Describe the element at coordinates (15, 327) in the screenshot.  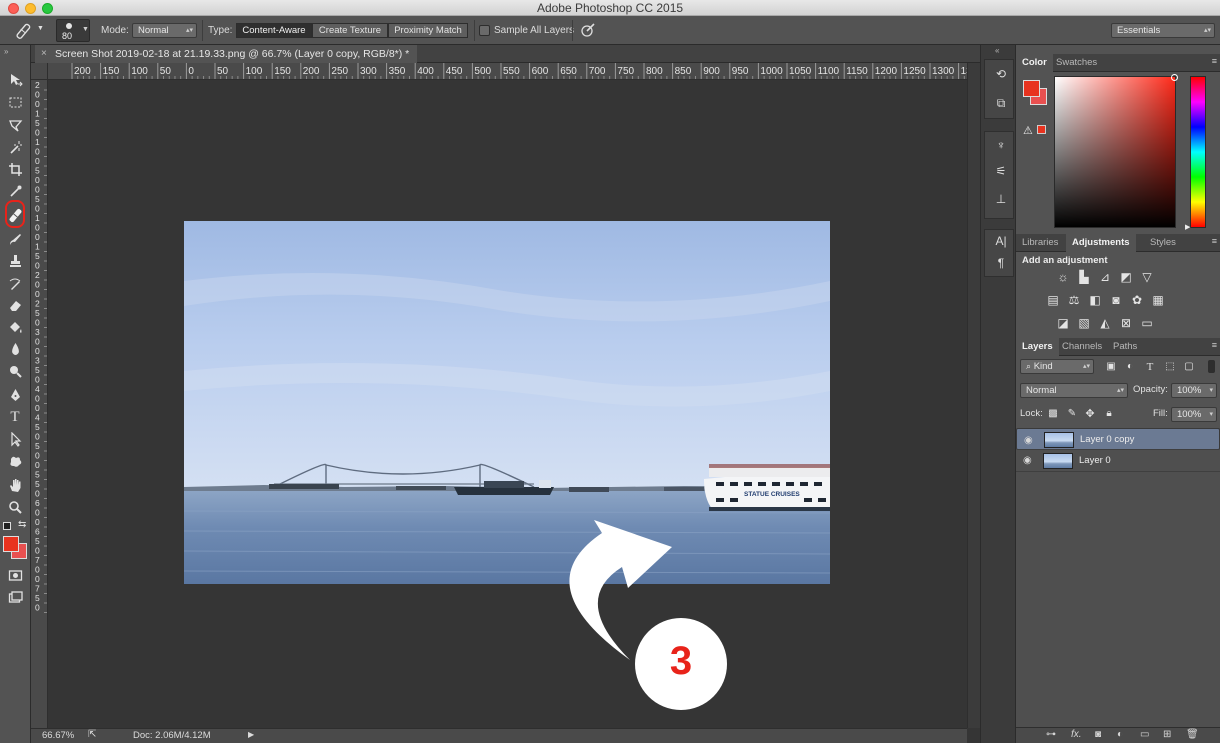
I see `paint-bucket-tool` at that location.